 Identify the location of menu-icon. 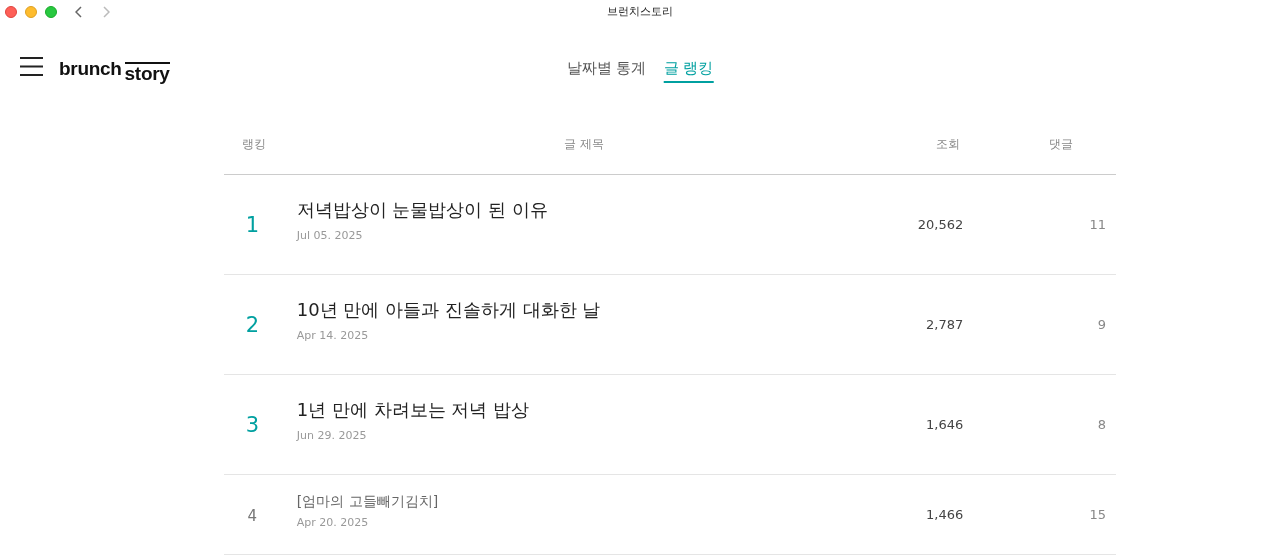
(31, 66).